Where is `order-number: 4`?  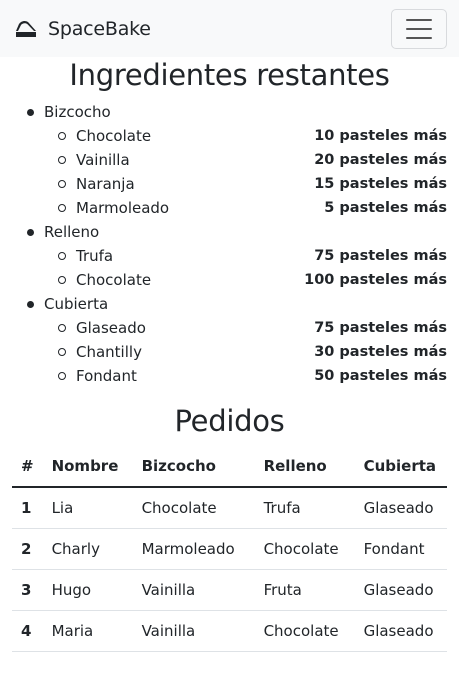 order-number: 4 is located at coordinates (27, 631).